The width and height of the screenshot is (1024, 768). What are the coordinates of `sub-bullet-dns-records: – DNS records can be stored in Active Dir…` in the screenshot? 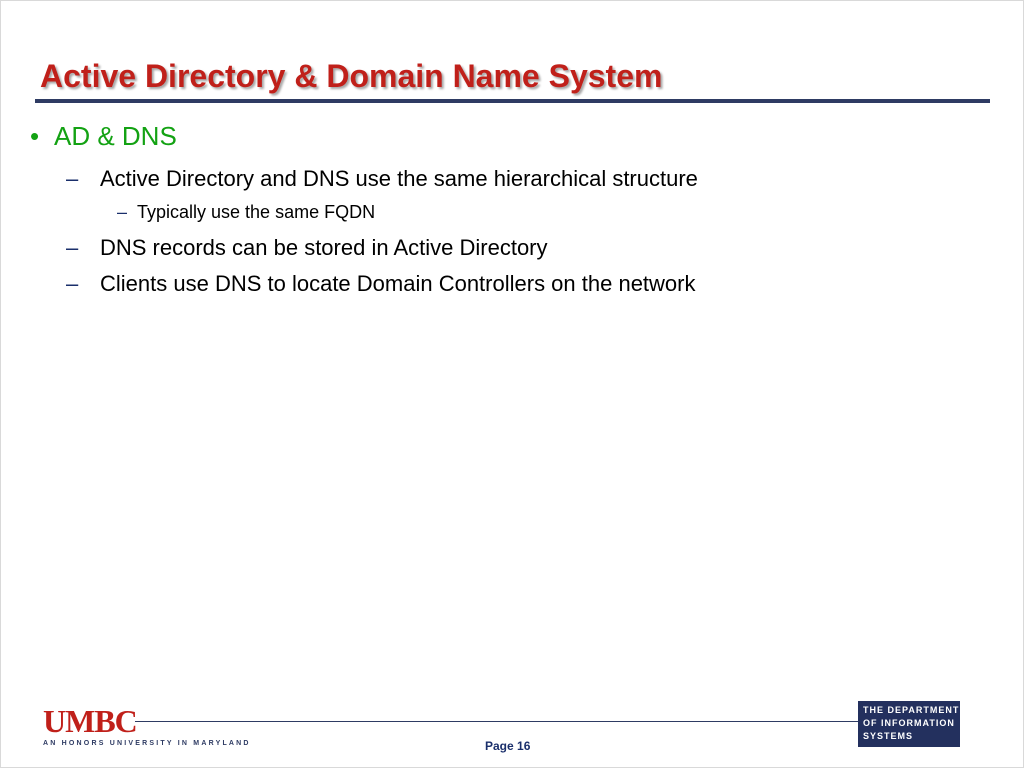 It's located at (307, 248).